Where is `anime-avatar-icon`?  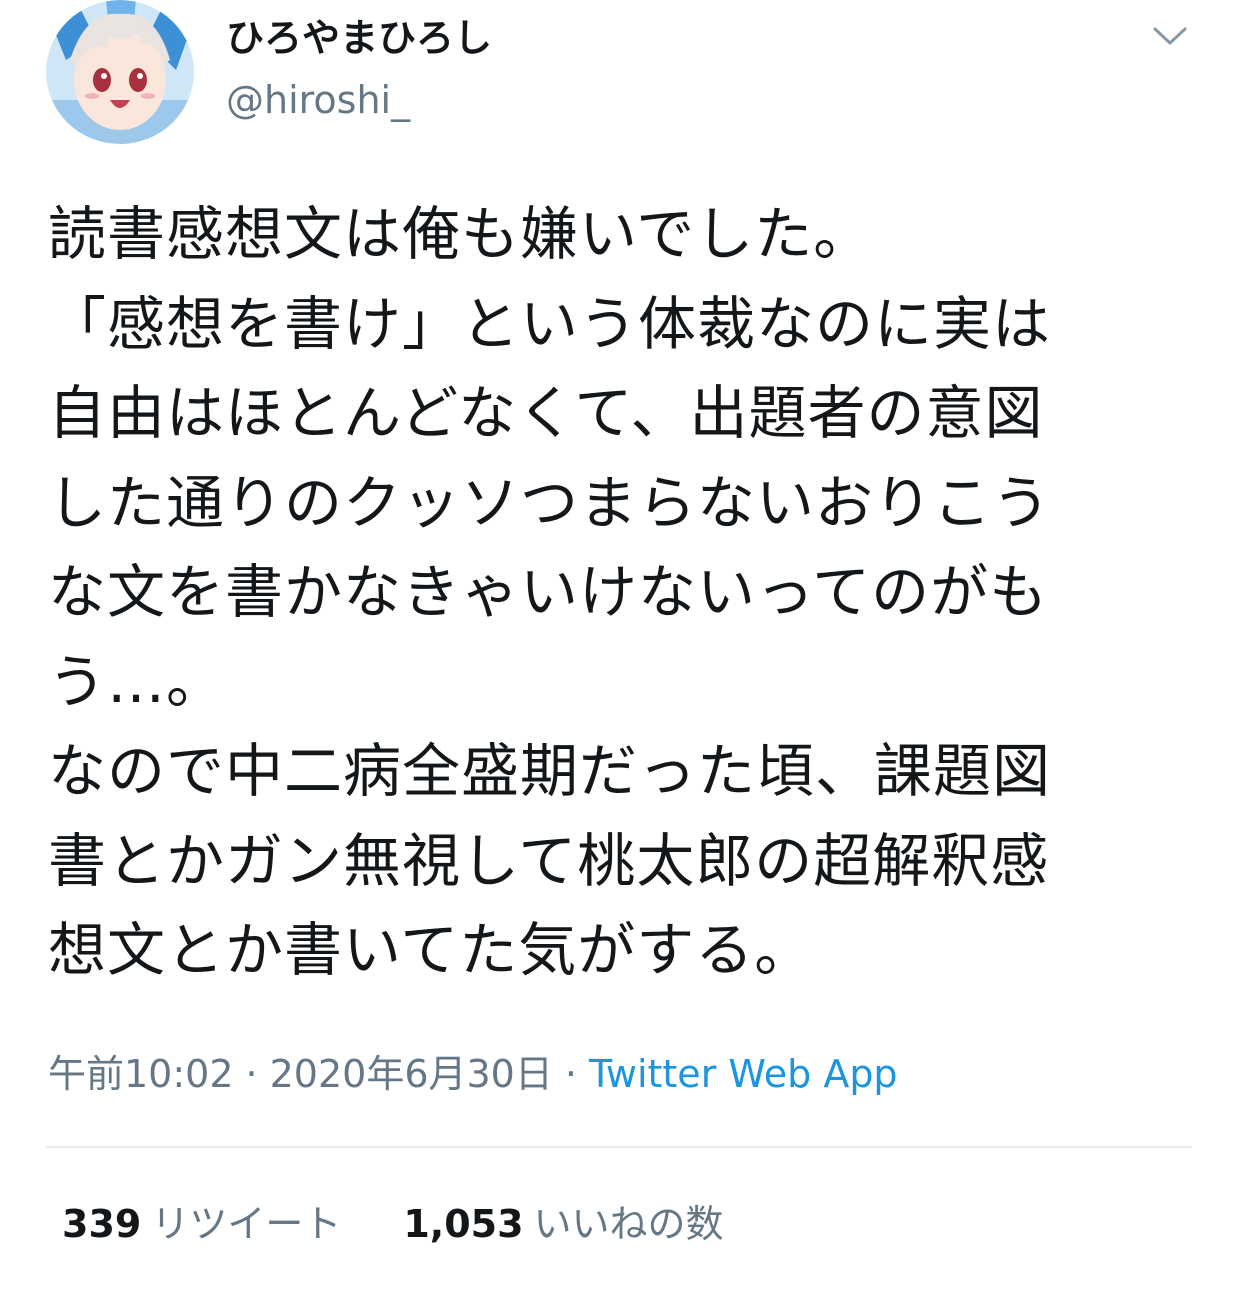 anime-avatar-icon is located at coordinates (120, 72).